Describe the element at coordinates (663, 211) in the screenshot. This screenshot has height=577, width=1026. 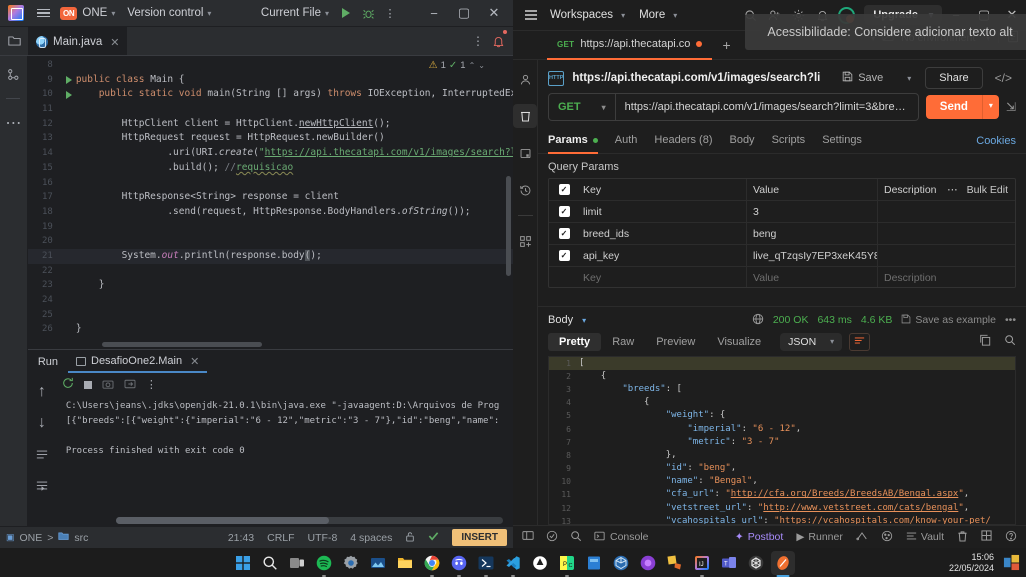
I see `param-key: limit` at that location.